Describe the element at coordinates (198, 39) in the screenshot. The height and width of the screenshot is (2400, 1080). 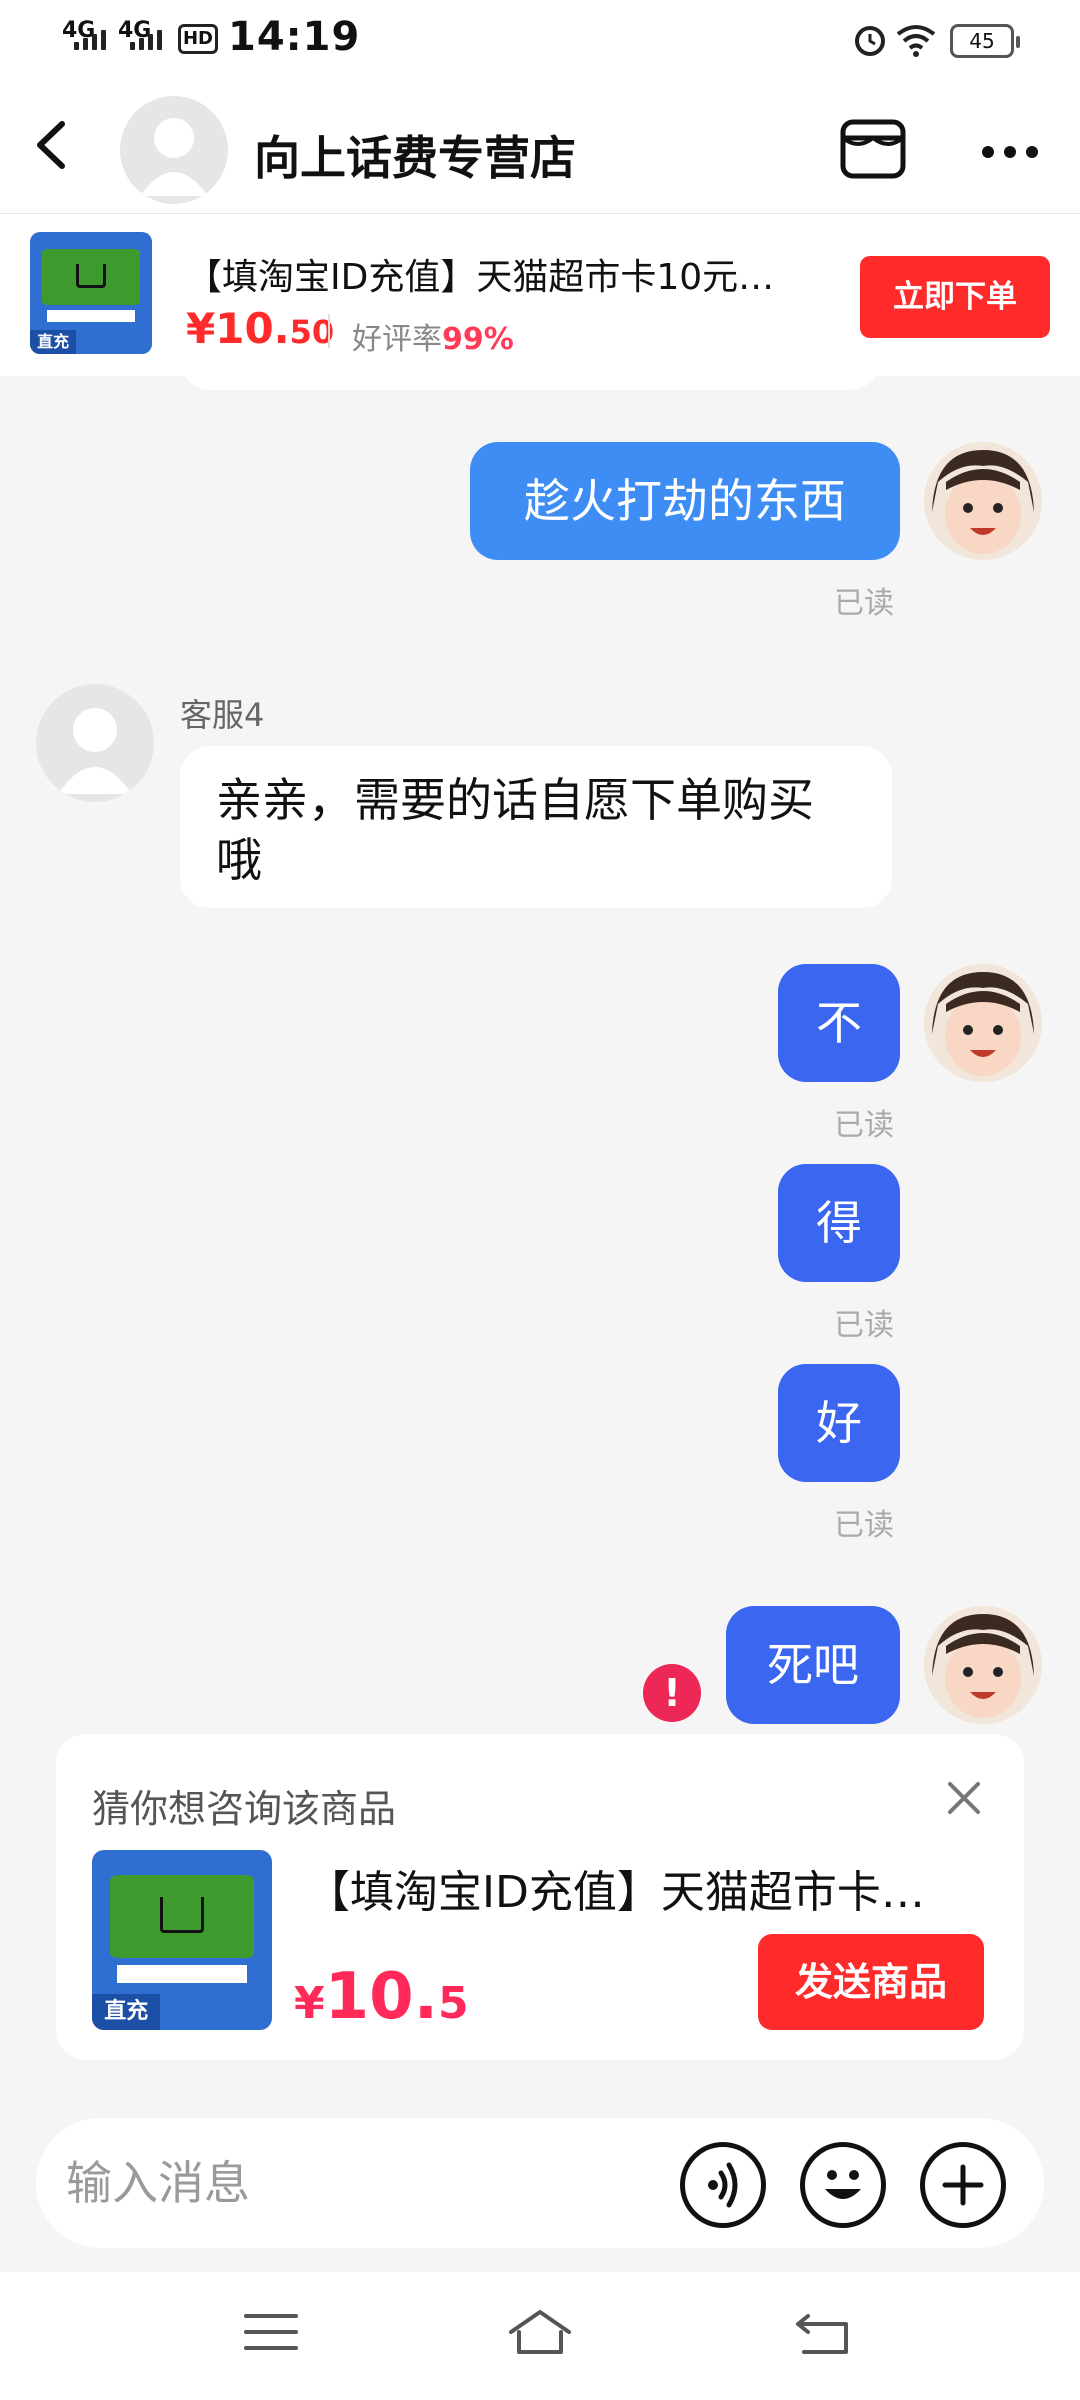
I see `hd-indicator: HD` at that location.